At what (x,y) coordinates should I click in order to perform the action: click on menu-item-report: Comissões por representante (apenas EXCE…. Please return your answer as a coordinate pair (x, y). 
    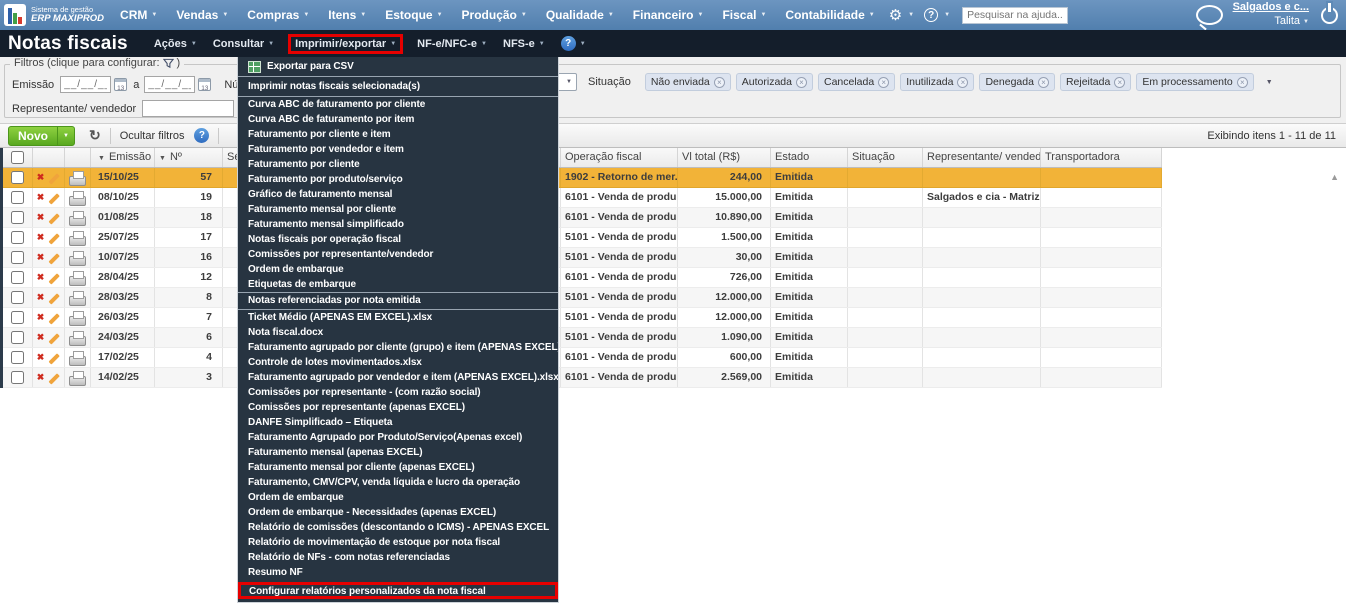
    Looking at the image, I should click on (398, 407).